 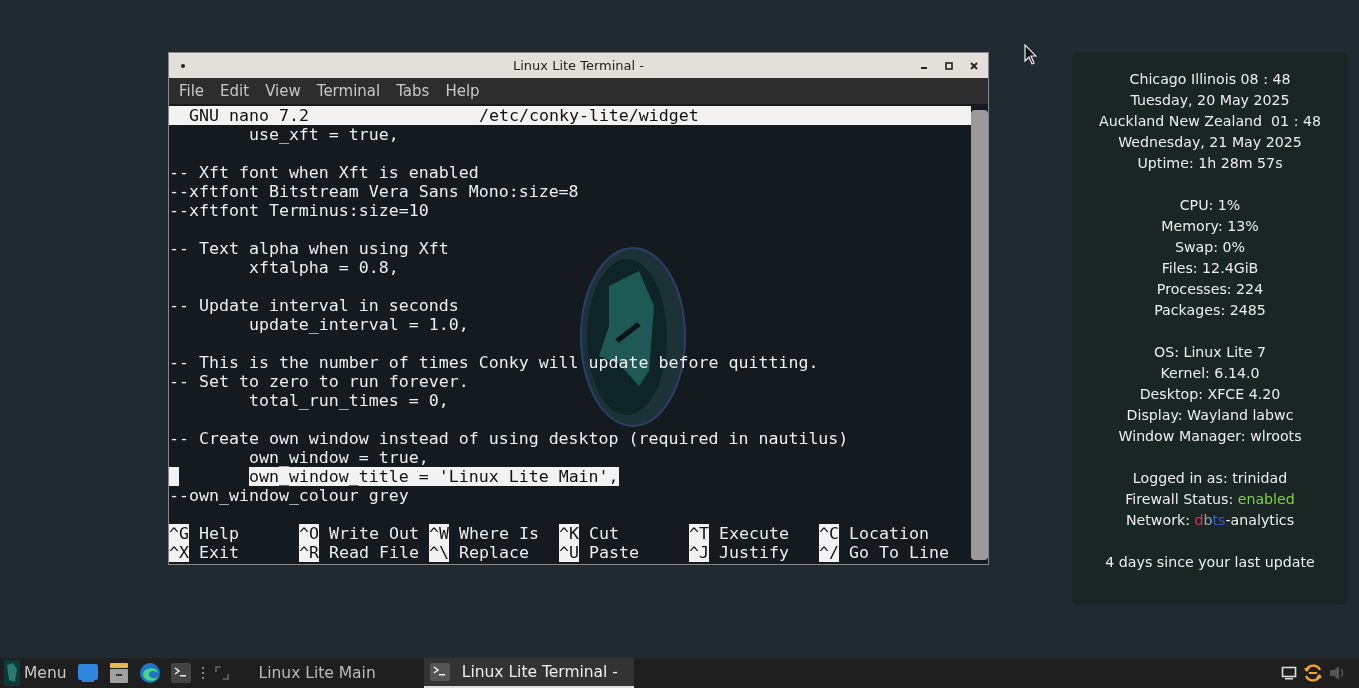 I want to click on menu-item: View, so click(x=283, y=91).